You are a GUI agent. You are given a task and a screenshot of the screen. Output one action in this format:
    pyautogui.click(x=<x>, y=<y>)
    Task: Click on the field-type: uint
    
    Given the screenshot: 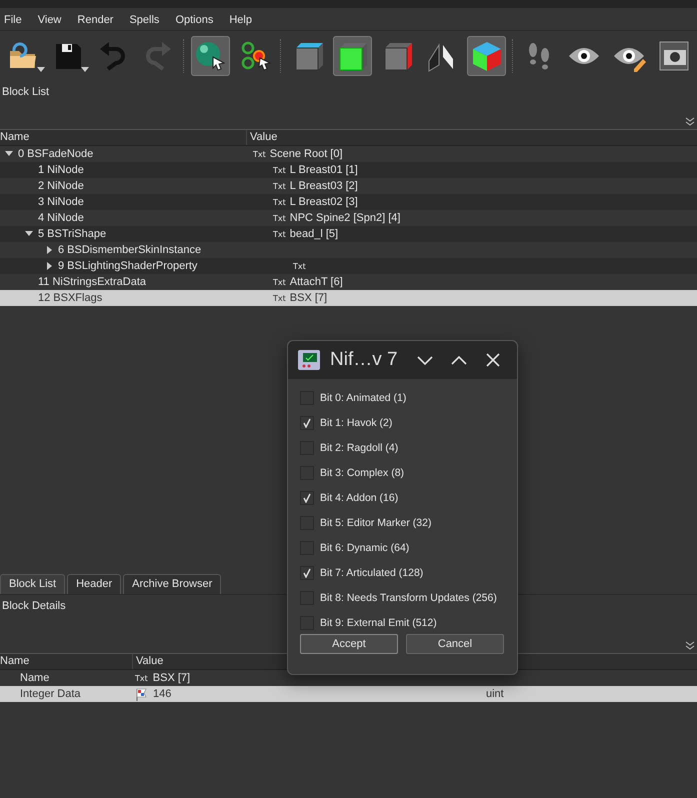 What is the action you would take?
    pyautogui.click(x=495, y=694)
    